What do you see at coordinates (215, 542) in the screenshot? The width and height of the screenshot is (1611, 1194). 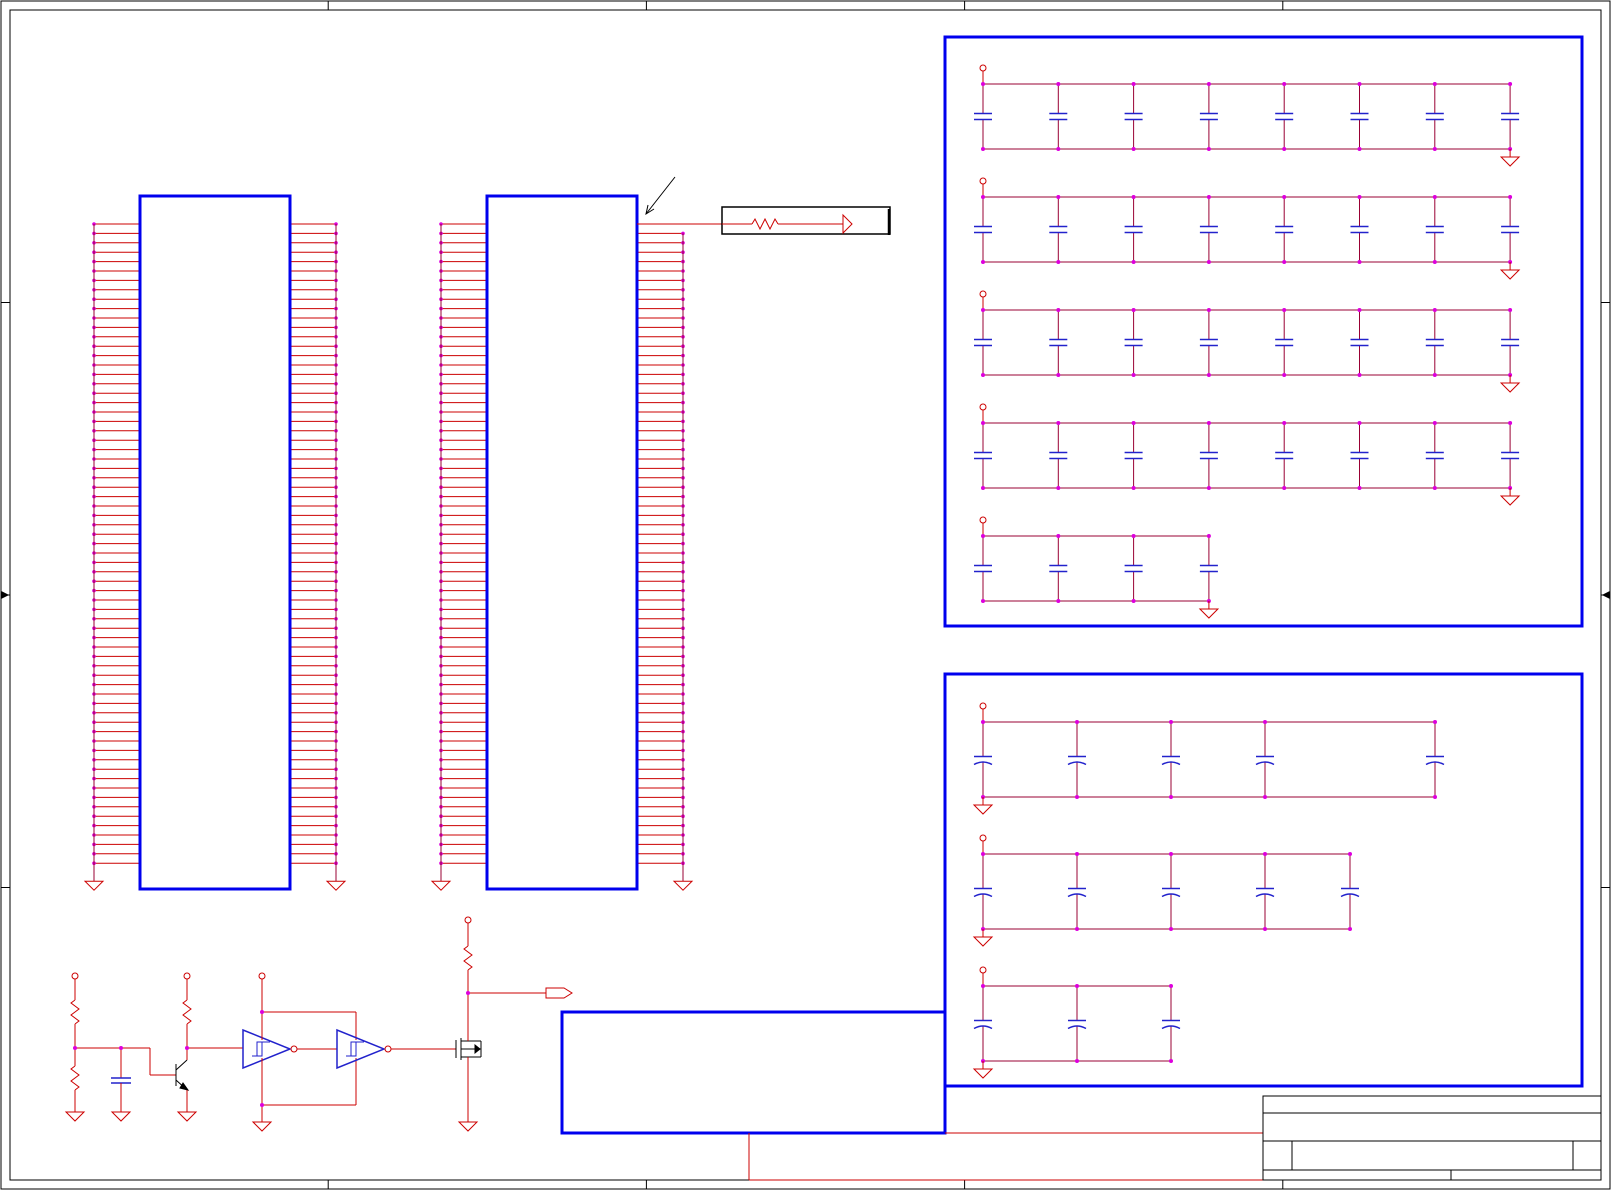 I see `connector-a-body` at bounding box center [215, 542].